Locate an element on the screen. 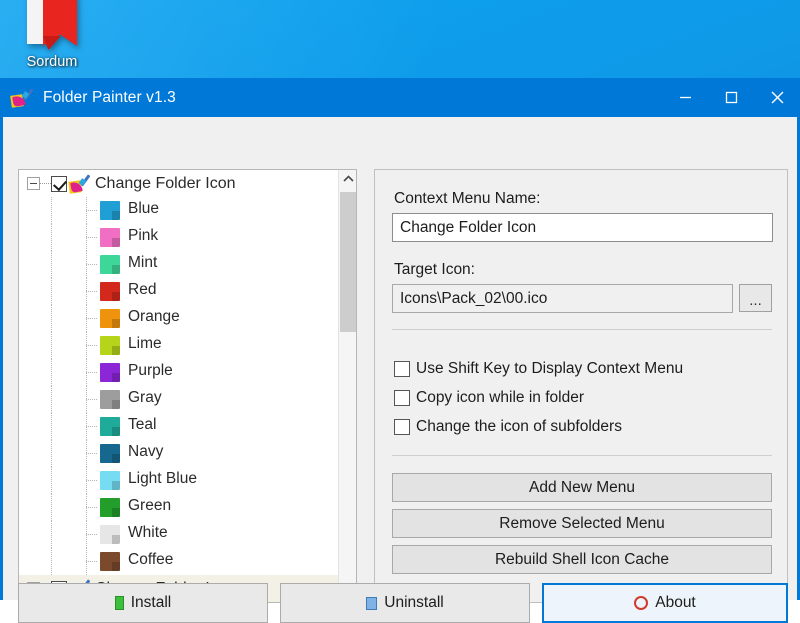 The image size is (800, 623). checkbox-row-copy-icon: Copy icon while in folder is located at coordinates (489, 398).